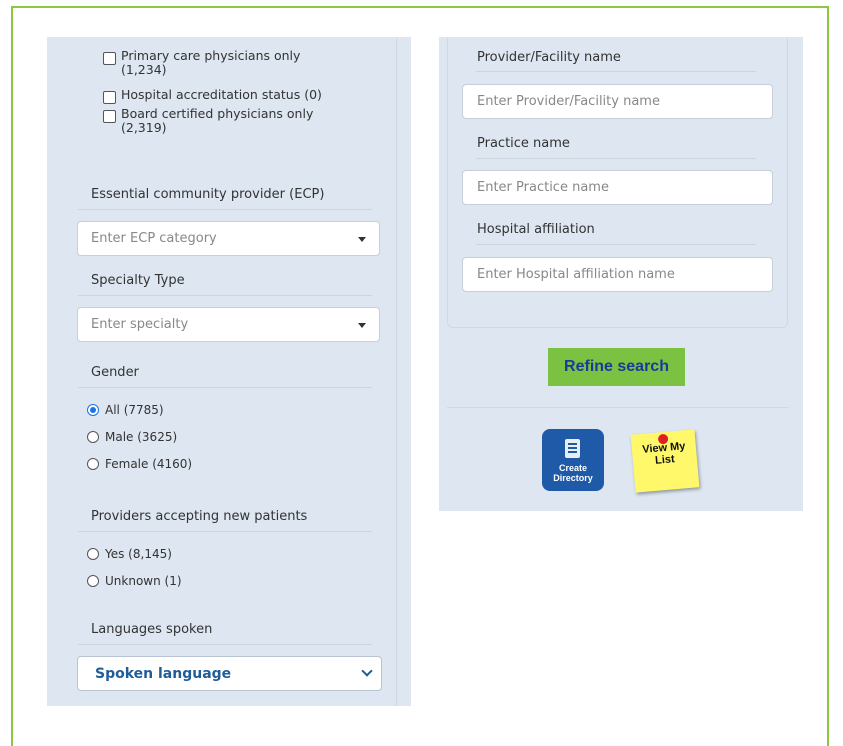  What do you see at coordinates (228, 324) in the screenshot?
I see `specialty-select: Enter specialty` at bounding box center [228, 324].